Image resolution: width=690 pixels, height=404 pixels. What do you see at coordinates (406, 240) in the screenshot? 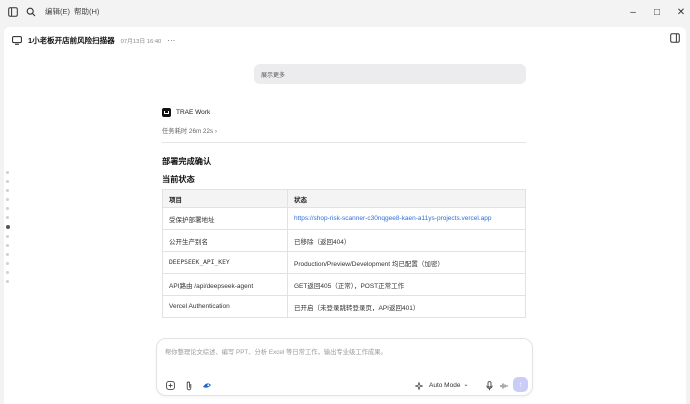
I see `table-cell: 已移除（返回404）` at bounding box center [406, 240].